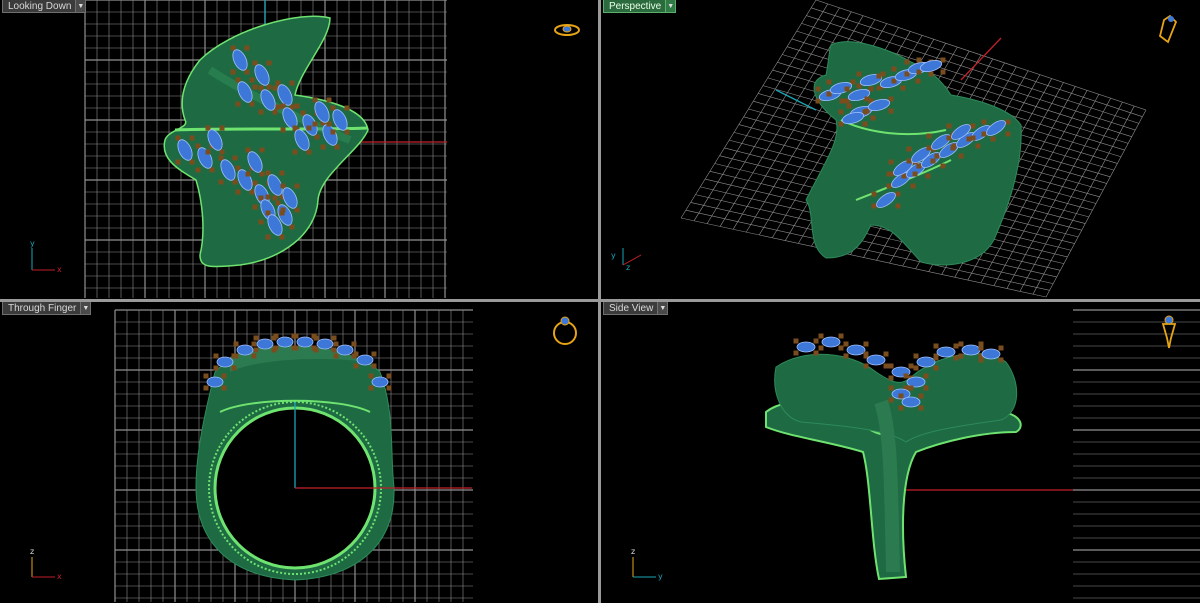 The width and height of the screenshot is (1200, 603). I want to click on ring-perspective-icon, so click(1168, 29).